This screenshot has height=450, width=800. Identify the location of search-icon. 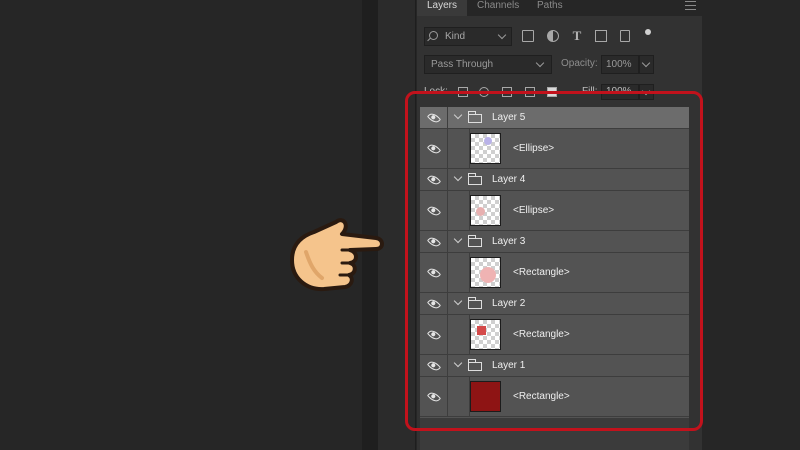
(433, 35).